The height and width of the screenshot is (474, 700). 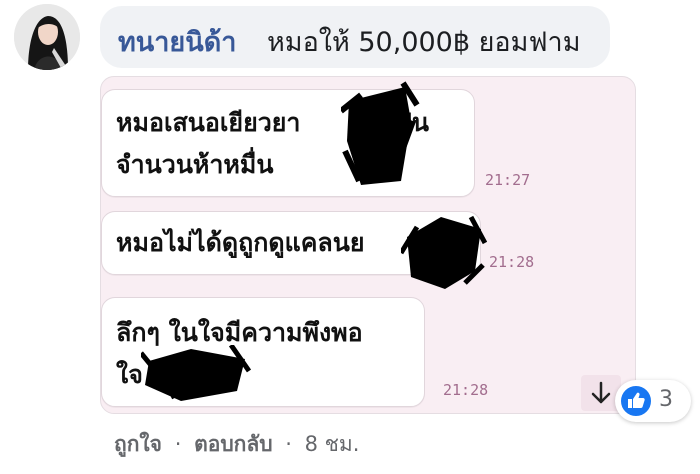 I want to click on reply-link: ตอบกลับ, so click(x=233, y=444).